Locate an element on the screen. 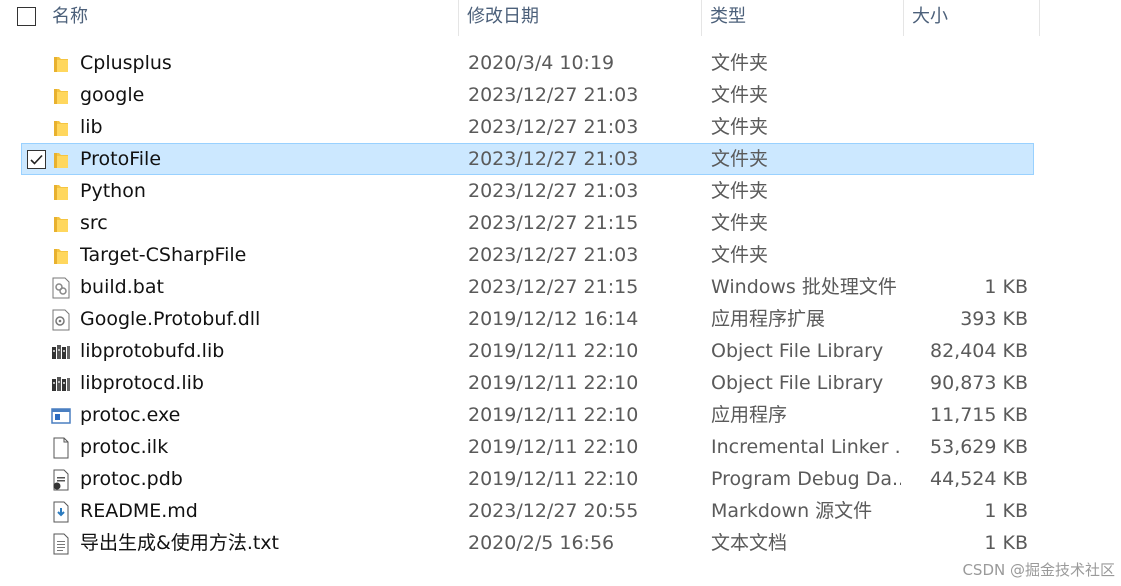 The width and height of the screenshot is (1121, 586). column-size-label: 大小 is located at coordinates (930, 16).